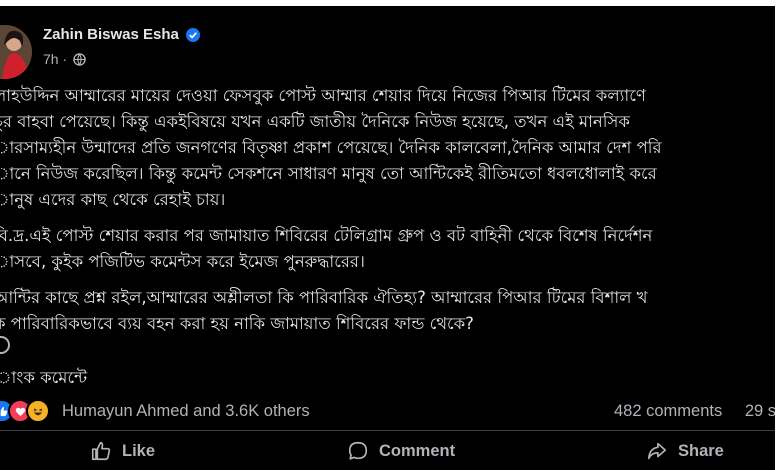 The image size is (780, 470). Describe the element at coordinates (193, 35) in the screenshot. I see `verified-badge-icon` at that location.